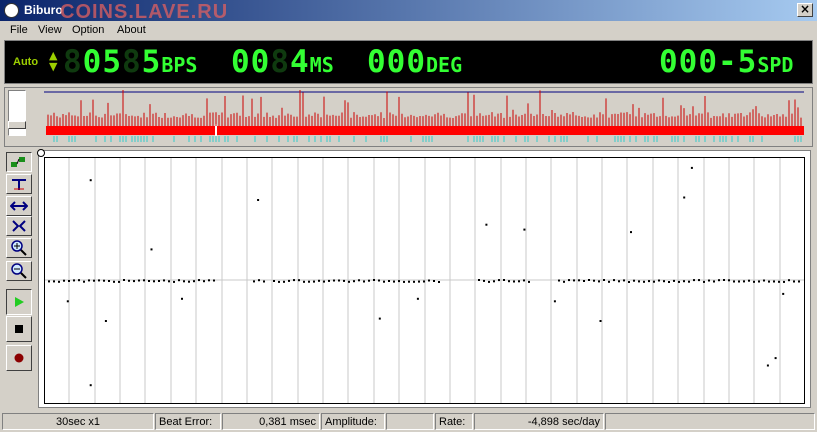  Describe the element at coordinates (17, 113) in the screenshot. I see `zoom-slider` at that location.